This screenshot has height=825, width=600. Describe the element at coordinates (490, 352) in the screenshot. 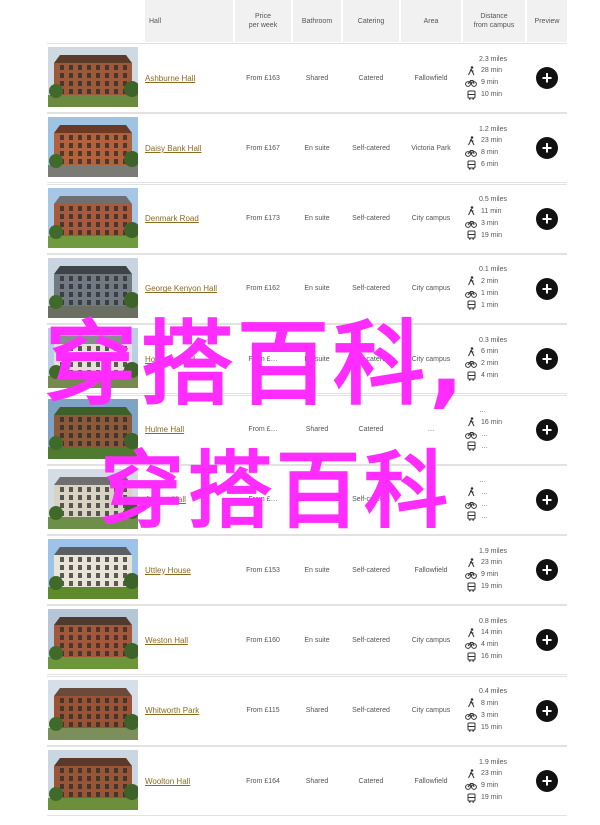

I see `walk-time: 6 min` at that location.